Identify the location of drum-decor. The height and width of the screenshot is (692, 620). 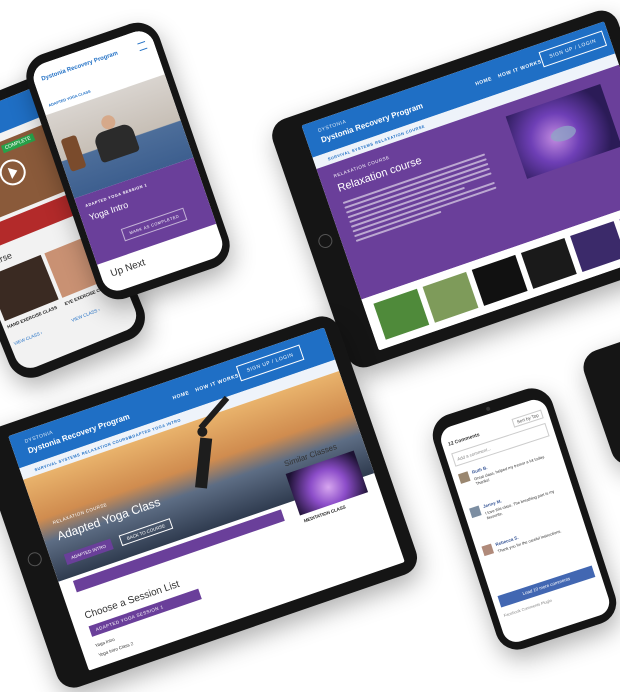
(73, 153).